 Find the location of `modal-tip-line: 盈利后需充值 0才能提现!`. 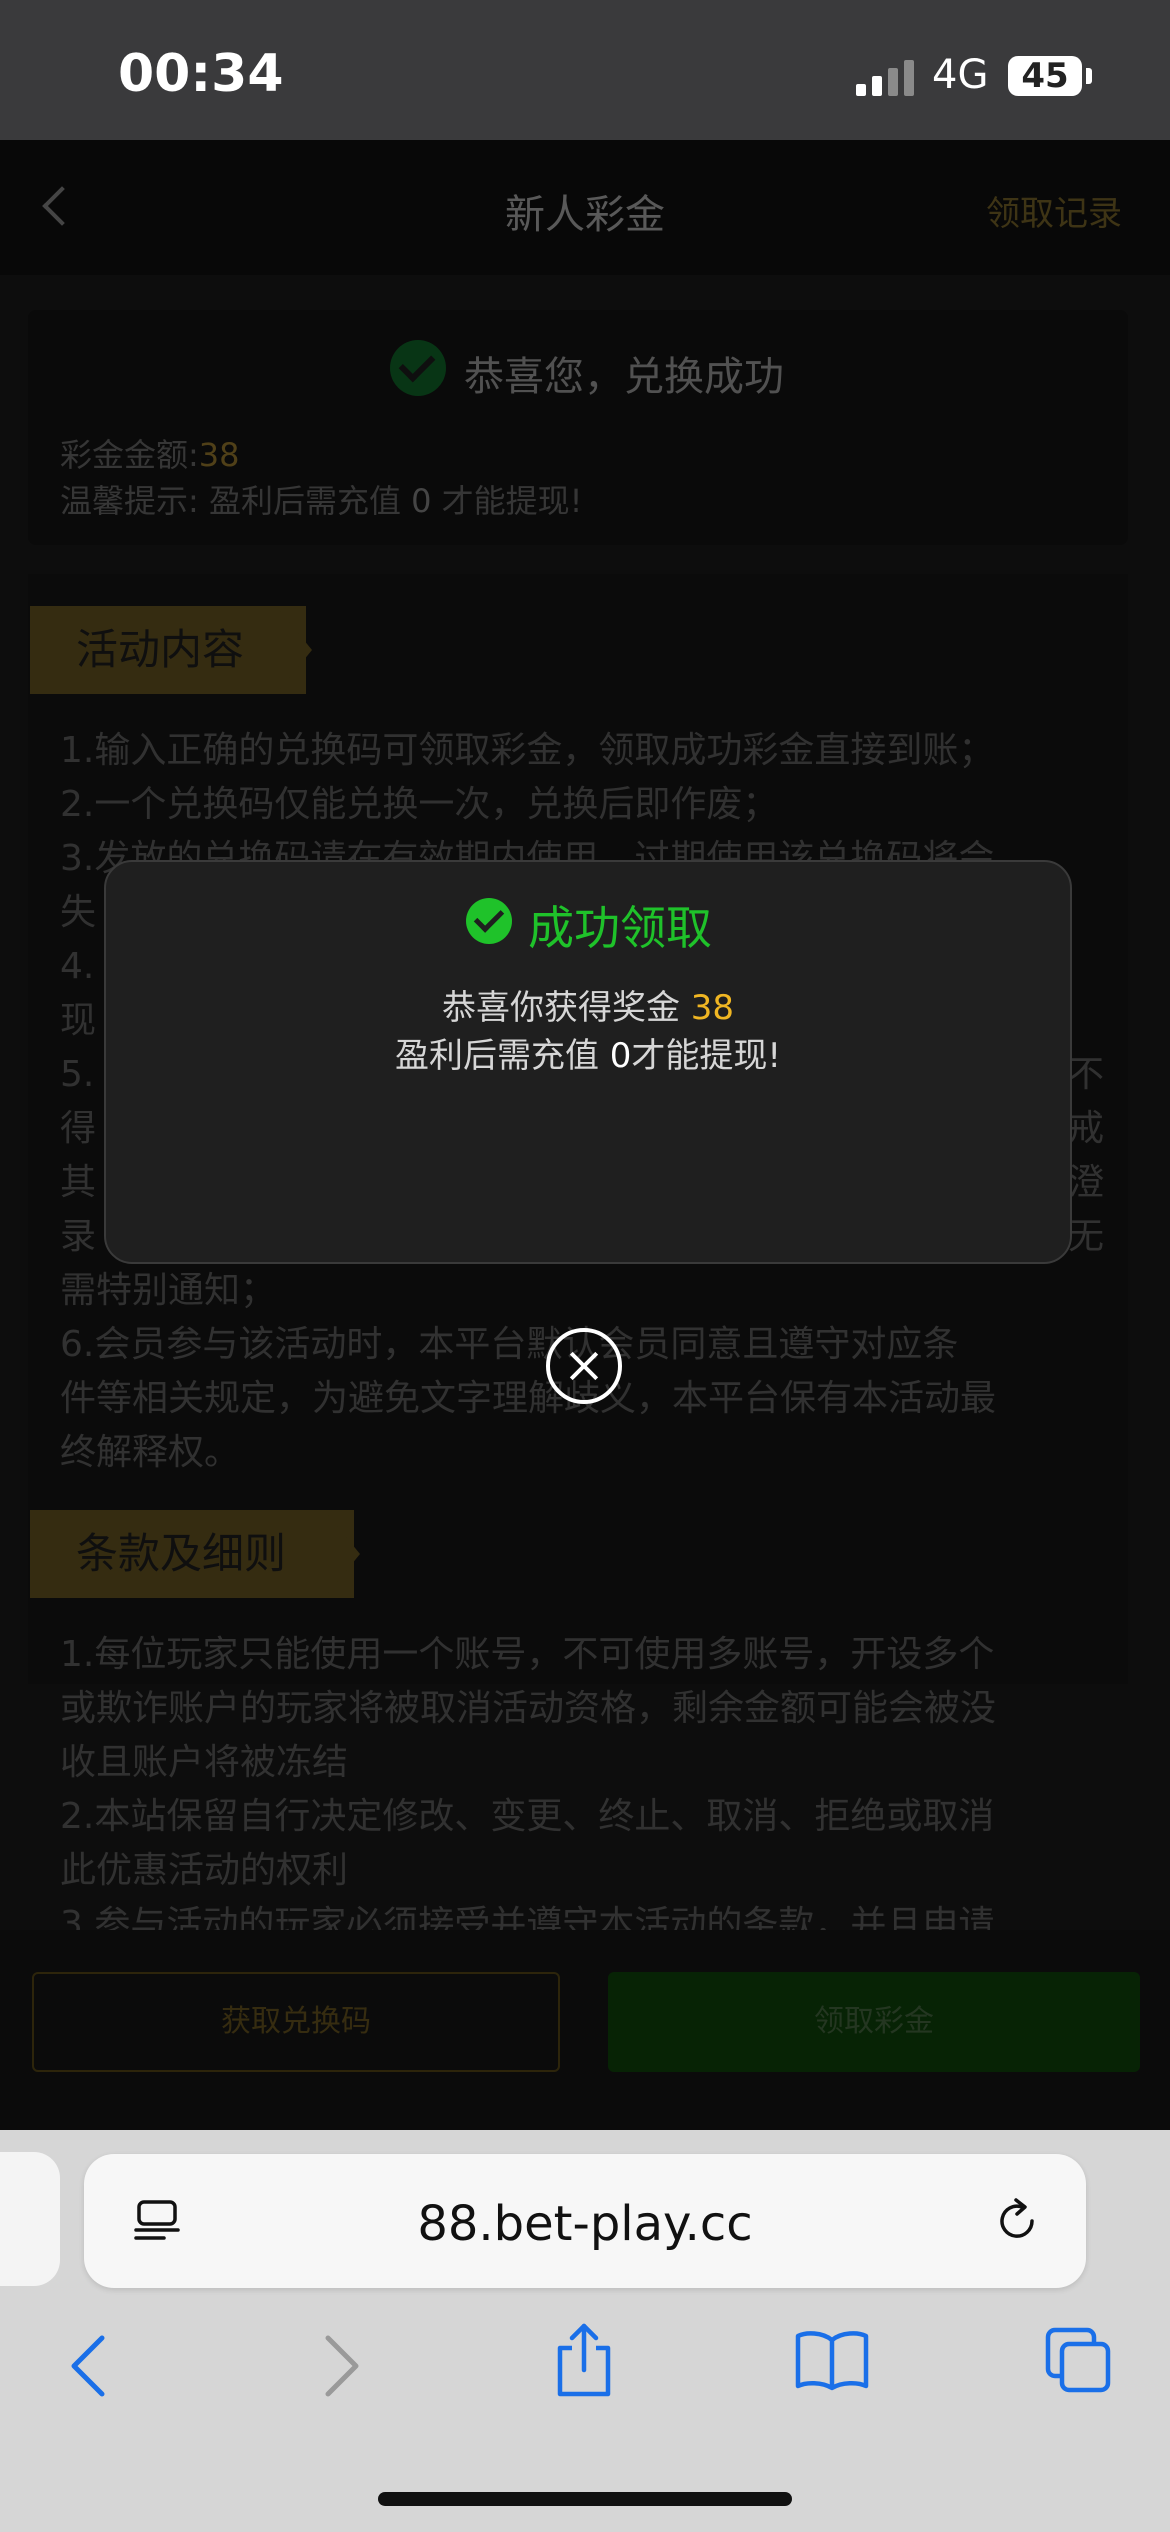

modal-tip-line: 盈利后需充值 0才能提现! is located at coordinates (588, 1052).